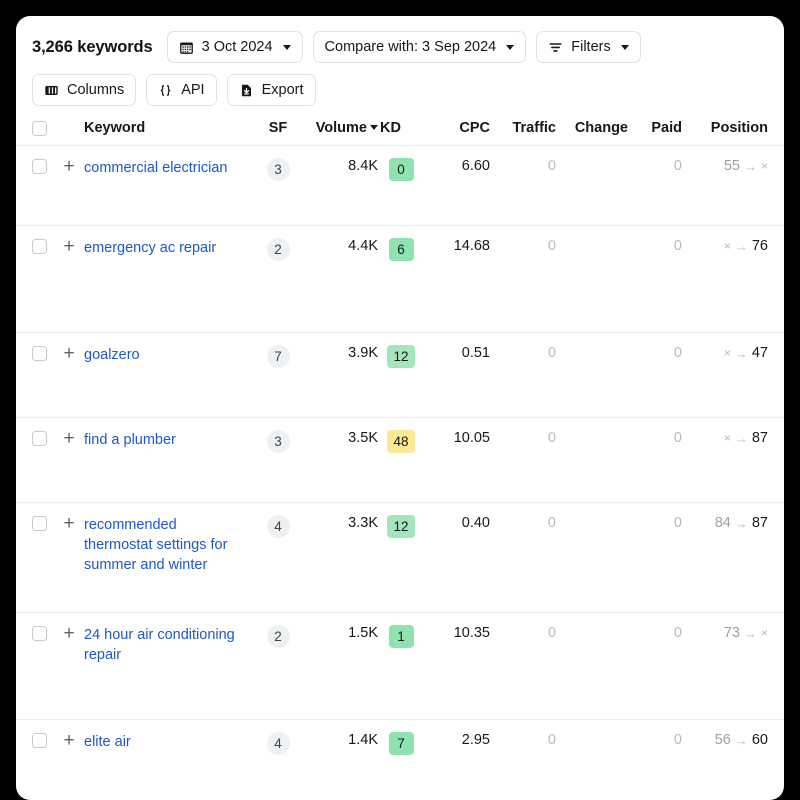 The image size is (800, 800). What do you see at coordinates (159, 645) in the screenshot?
I see `keyword-link: 24 hour air conditioning repair` at bounding box center [159, 645].